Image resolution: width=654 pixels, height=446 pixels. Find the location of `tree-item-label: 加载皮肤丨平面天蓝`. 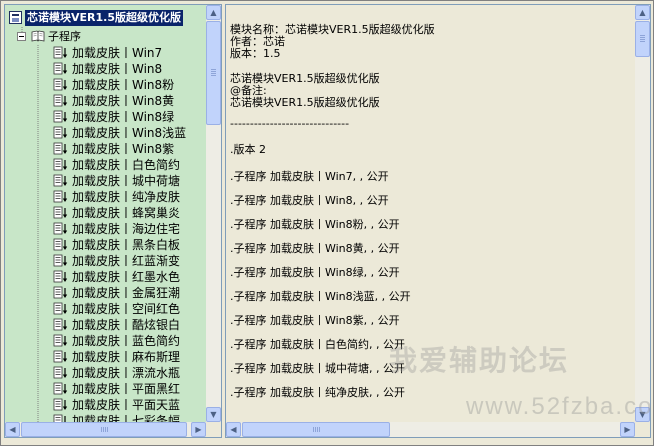

tree-item-label: 加载皮肤丨平面天蓝 is located at coordinates (126, 405).